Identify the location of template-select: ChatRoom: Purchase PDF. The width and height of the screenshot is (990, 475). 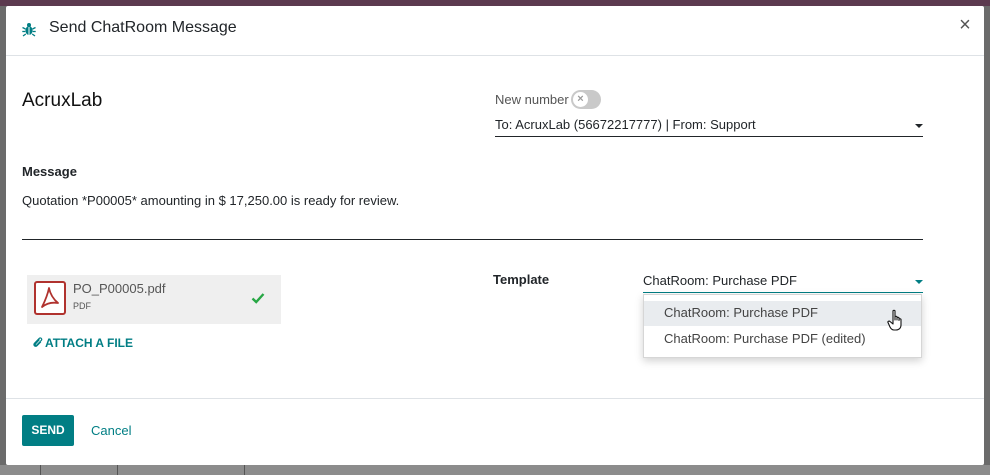
(783, 281).